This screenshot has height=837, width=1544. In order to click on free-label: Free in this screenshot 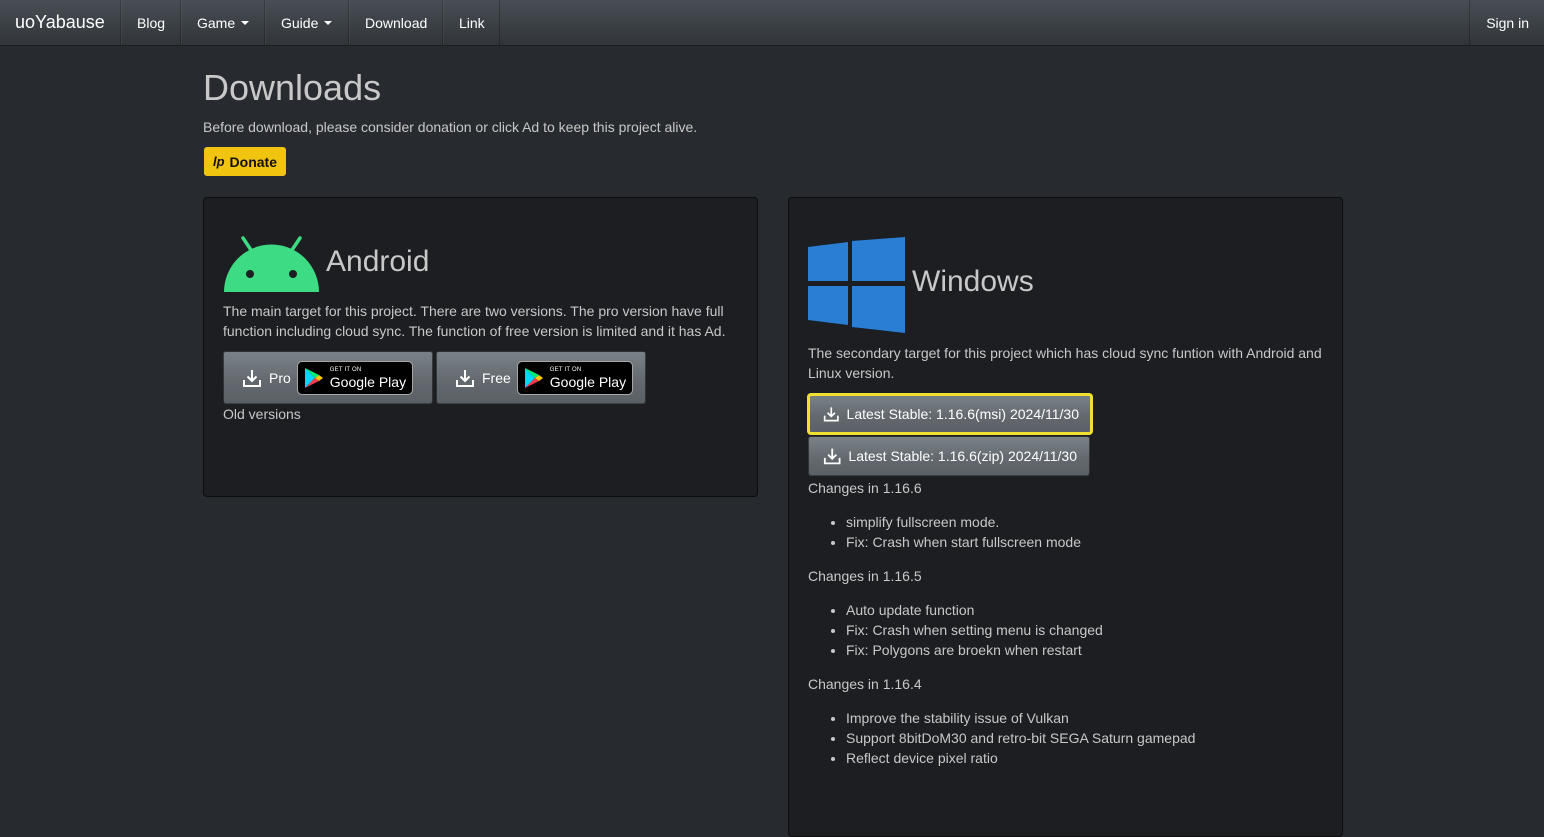, I will do `click(496, 377)`.